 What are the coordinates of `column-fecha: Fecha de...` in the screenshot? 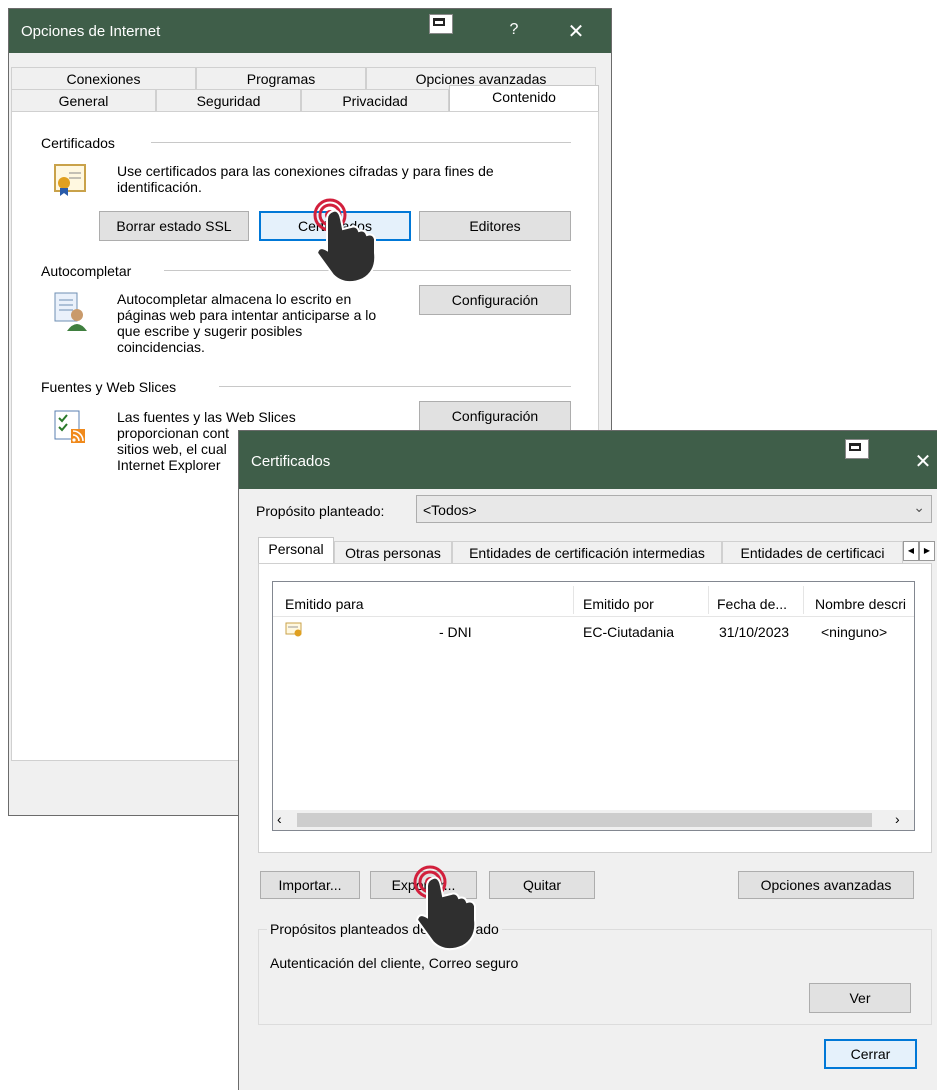 It's located at (752, 604).